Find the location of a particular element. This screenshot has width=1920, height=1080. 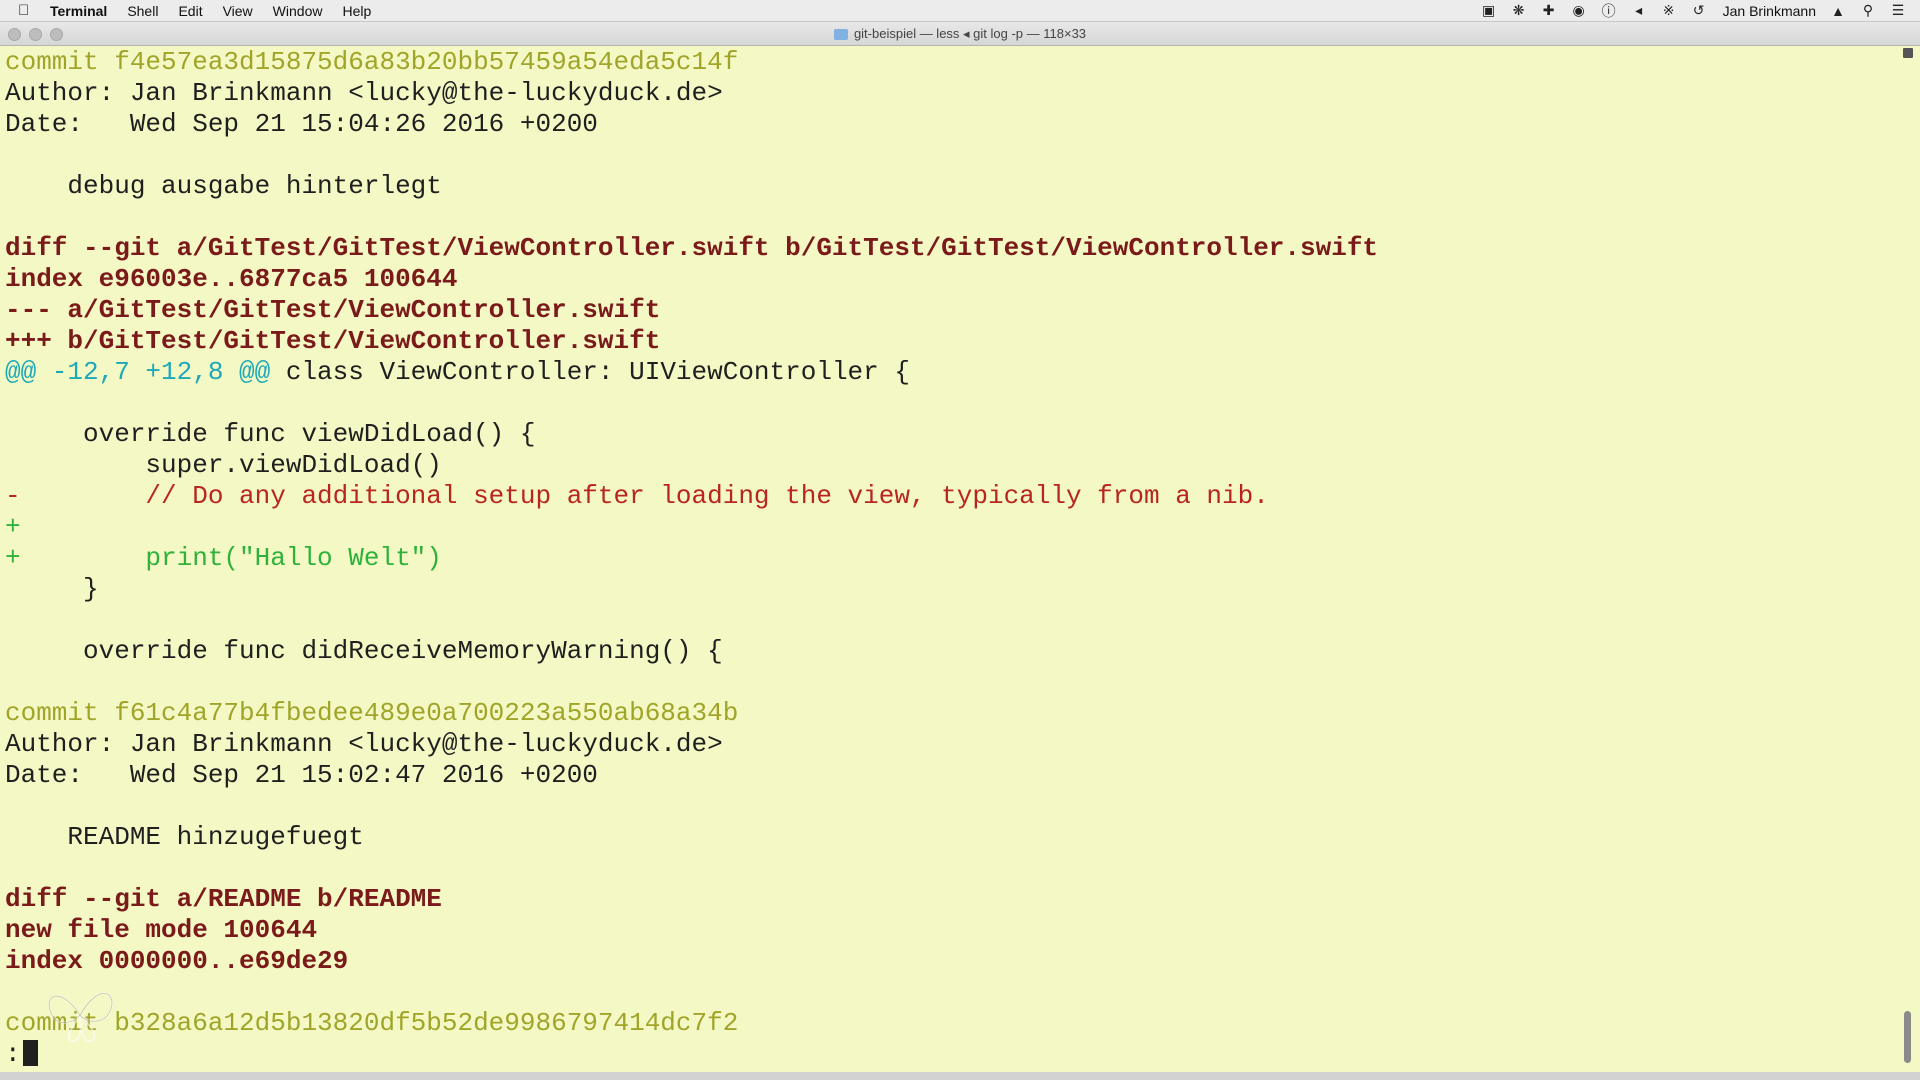

terminal-line: index e96003e..6877ca5 100644 is located at coordinates (951, 279).